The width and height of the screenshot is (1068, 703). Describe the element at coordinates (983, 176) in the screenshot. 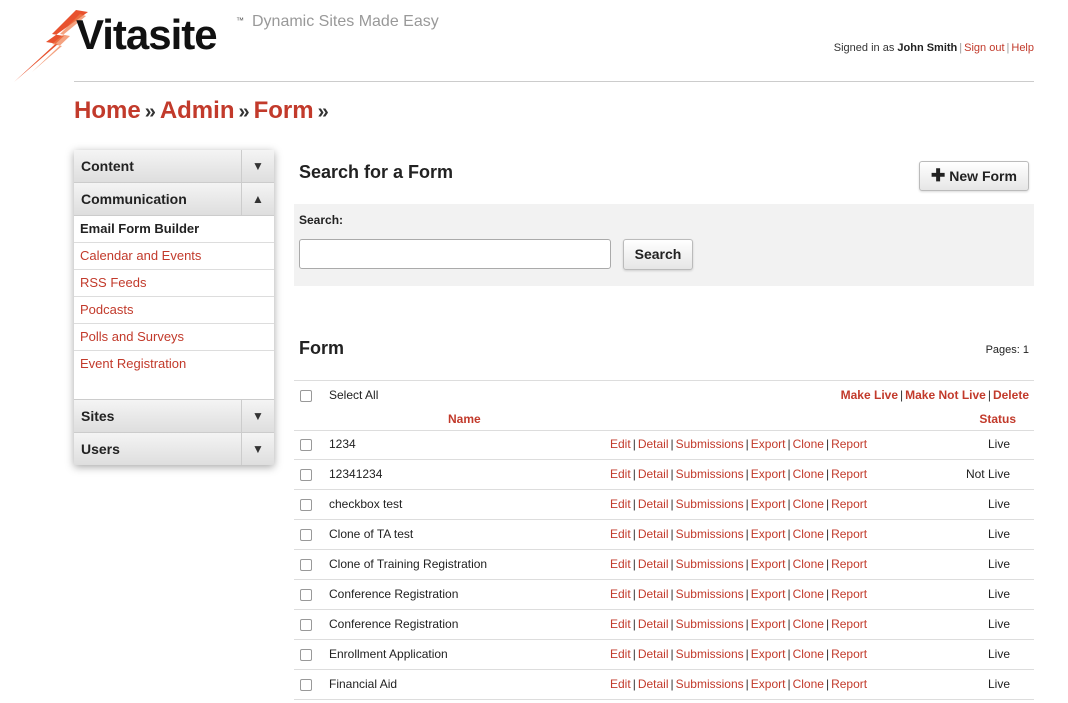

I see `new-form-label: New Form` at that location.